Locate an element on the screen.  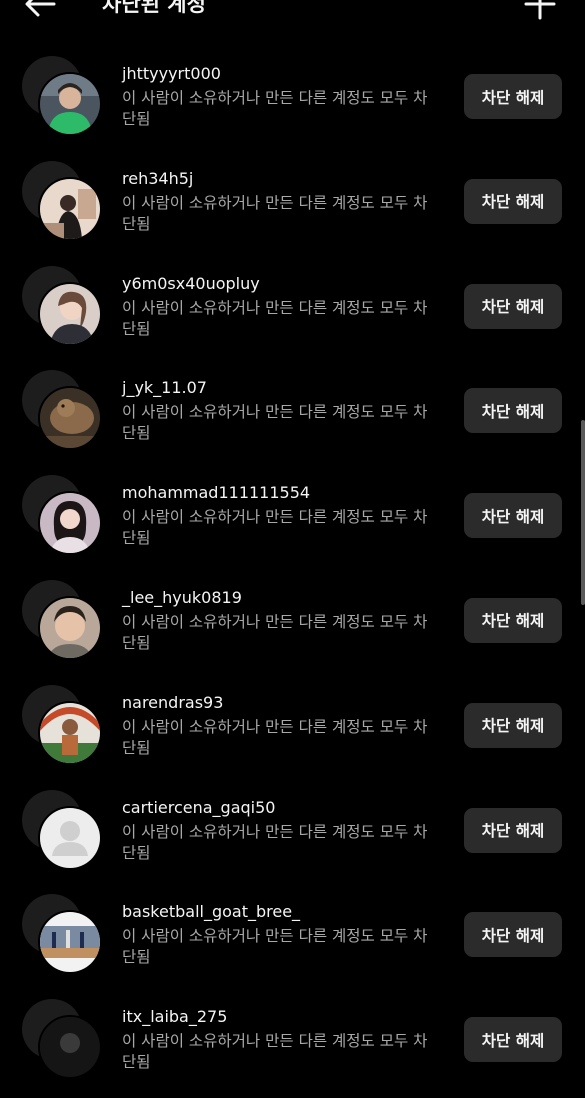
top-bar: 차단된 계정 is located at coordinates (292, 12).